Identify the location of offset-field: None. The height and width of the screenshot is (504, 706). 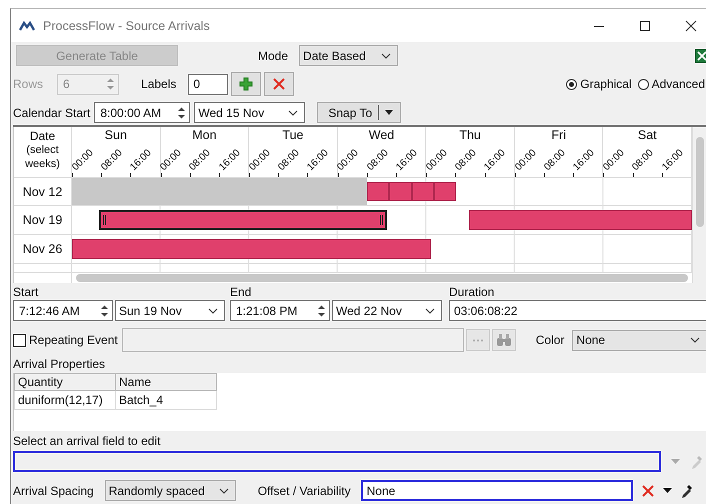
(496, 490).